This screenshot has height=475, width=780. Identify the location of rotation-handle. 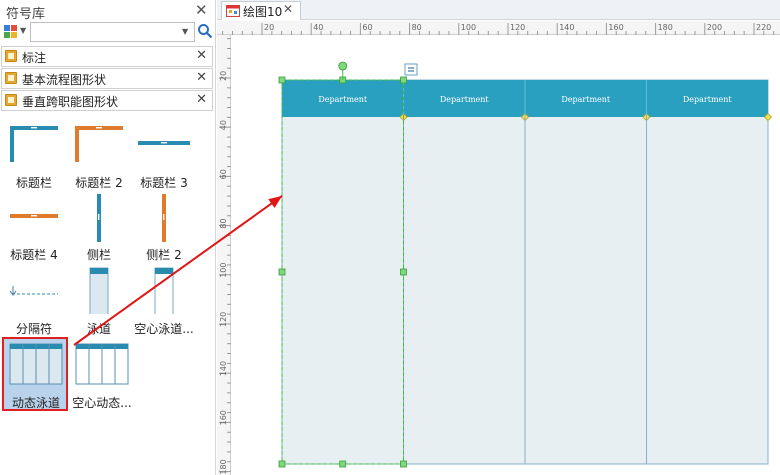
(343, 66).